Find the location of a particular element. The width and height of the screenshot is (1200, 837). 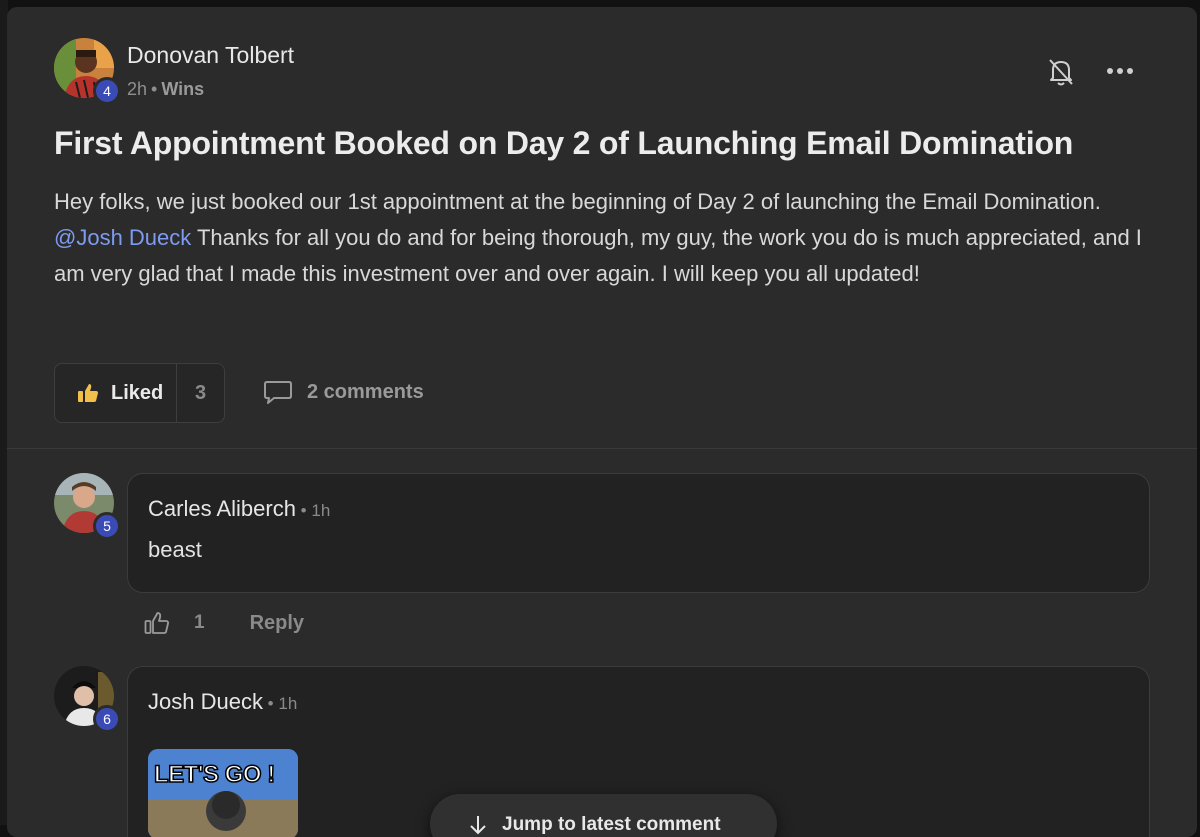

comment-author-name: Carles Aliberch is located at coordinates (222, 508).